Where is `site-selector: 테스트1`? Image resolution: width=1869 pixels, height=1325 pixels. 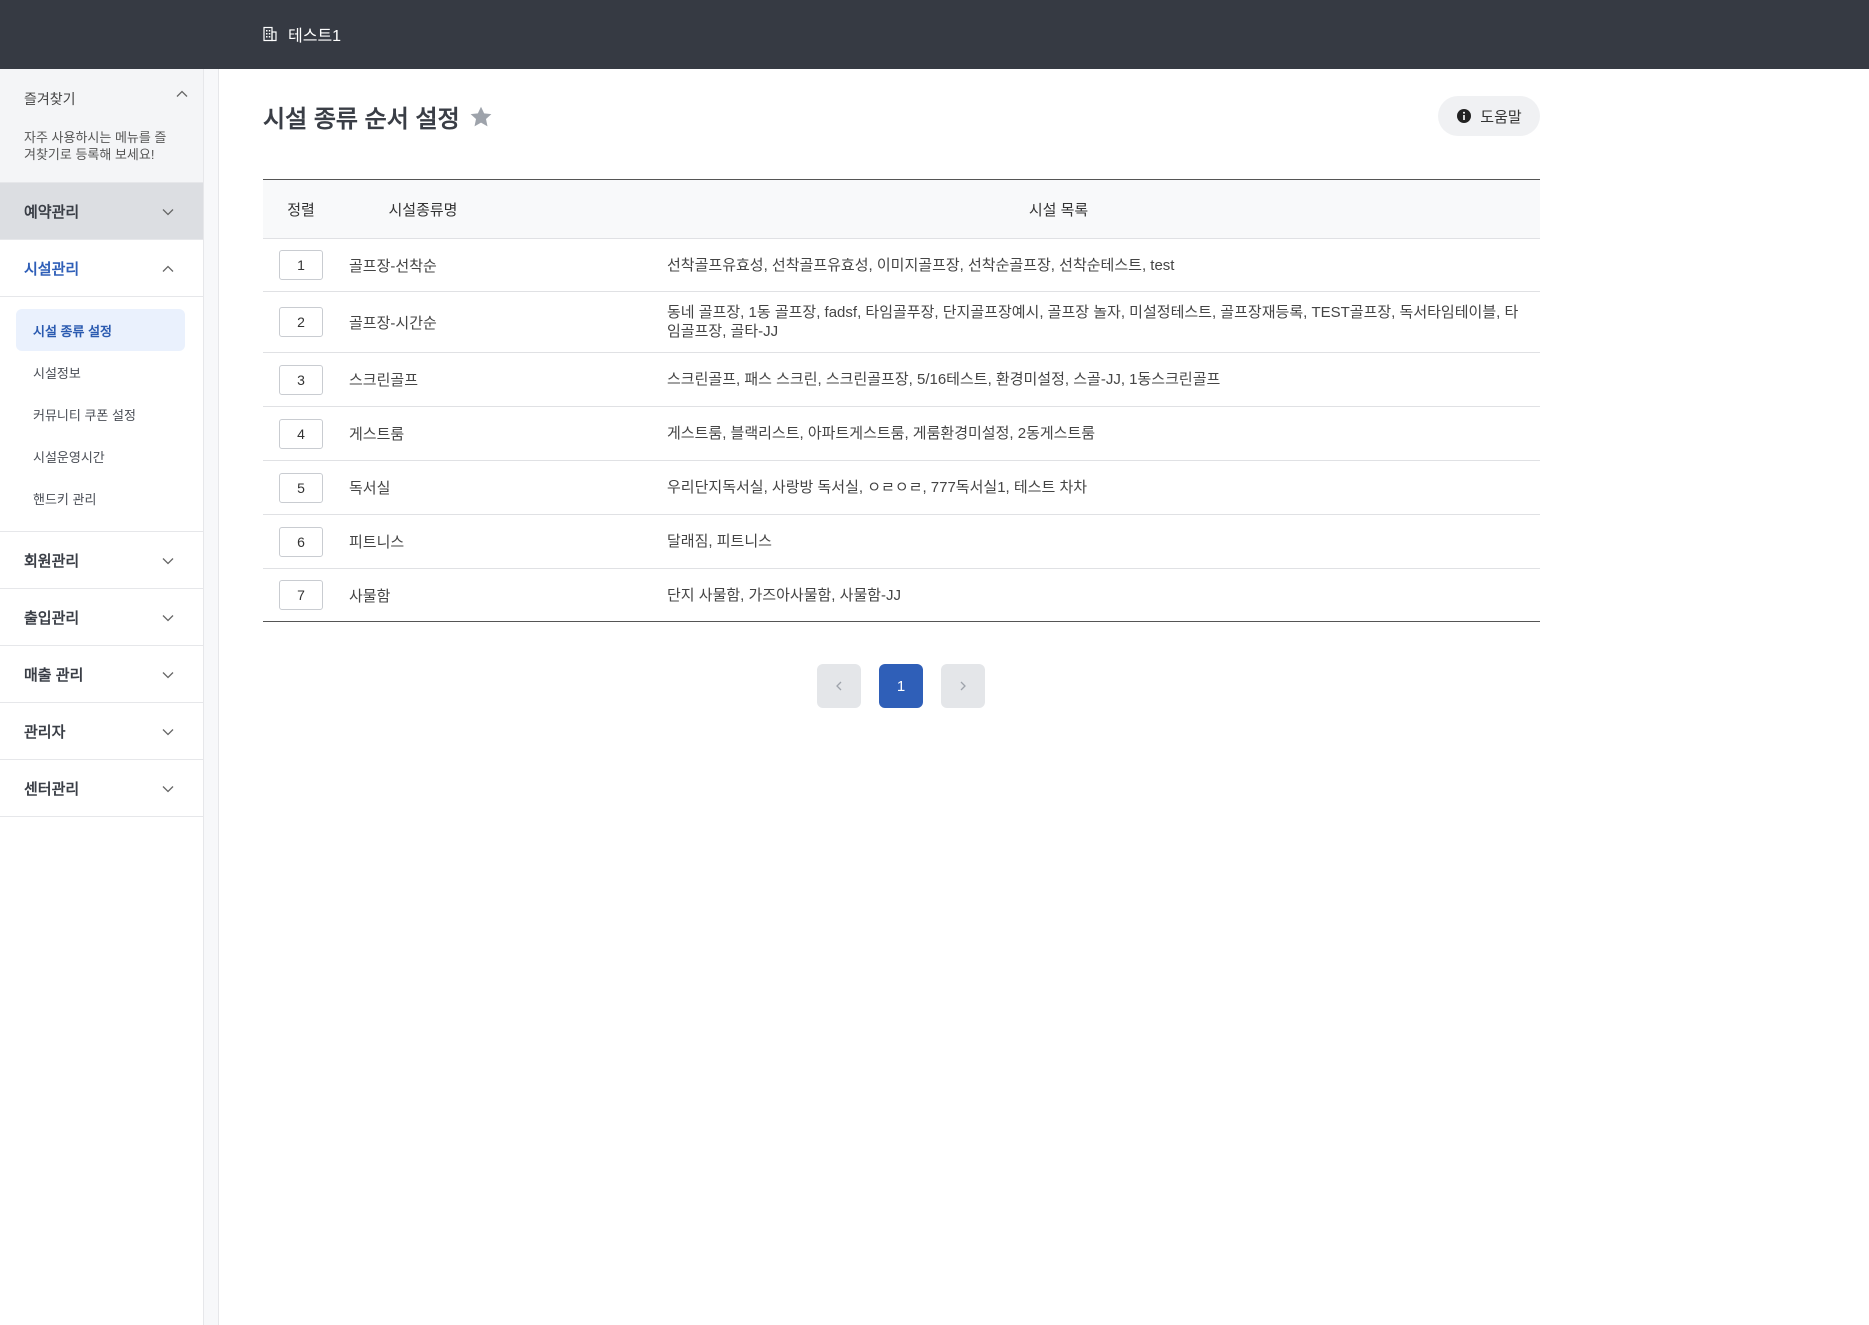 site-selector: 테스트1 is located at coordinates (301, 34).